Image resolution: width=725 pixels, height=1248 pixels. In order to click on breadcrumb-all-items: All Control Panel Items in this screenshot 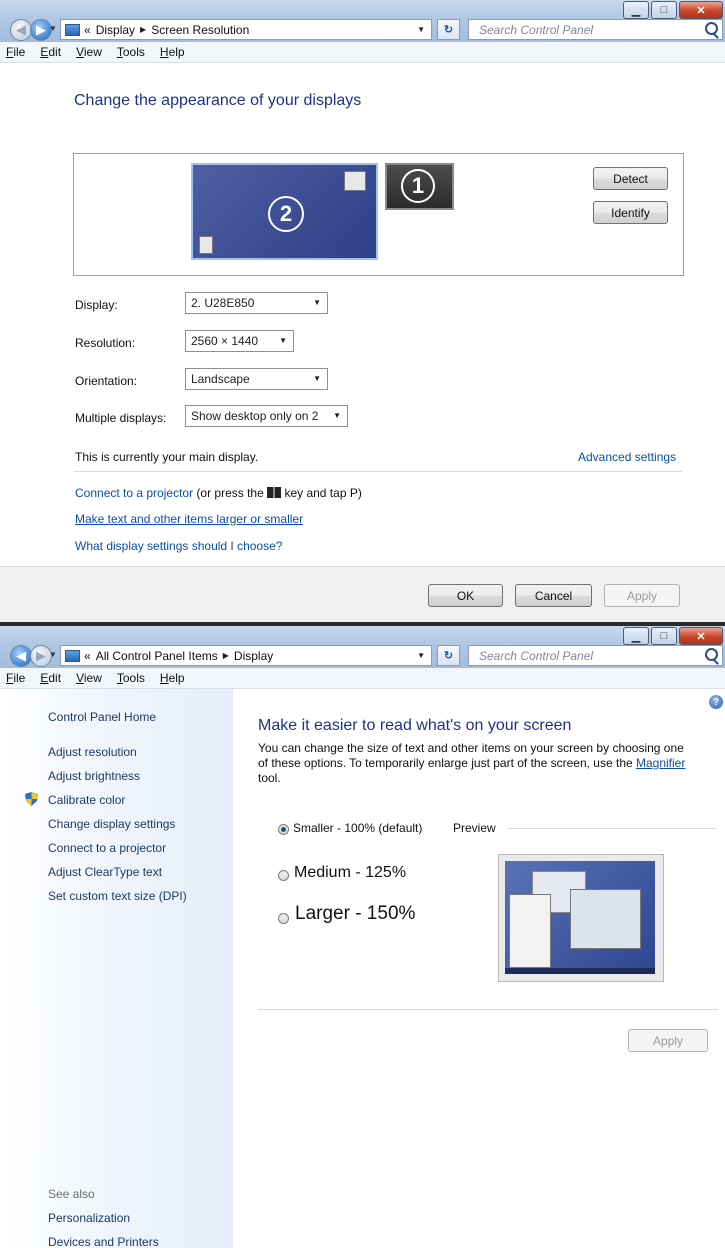, I will do `click(157, 656)`.